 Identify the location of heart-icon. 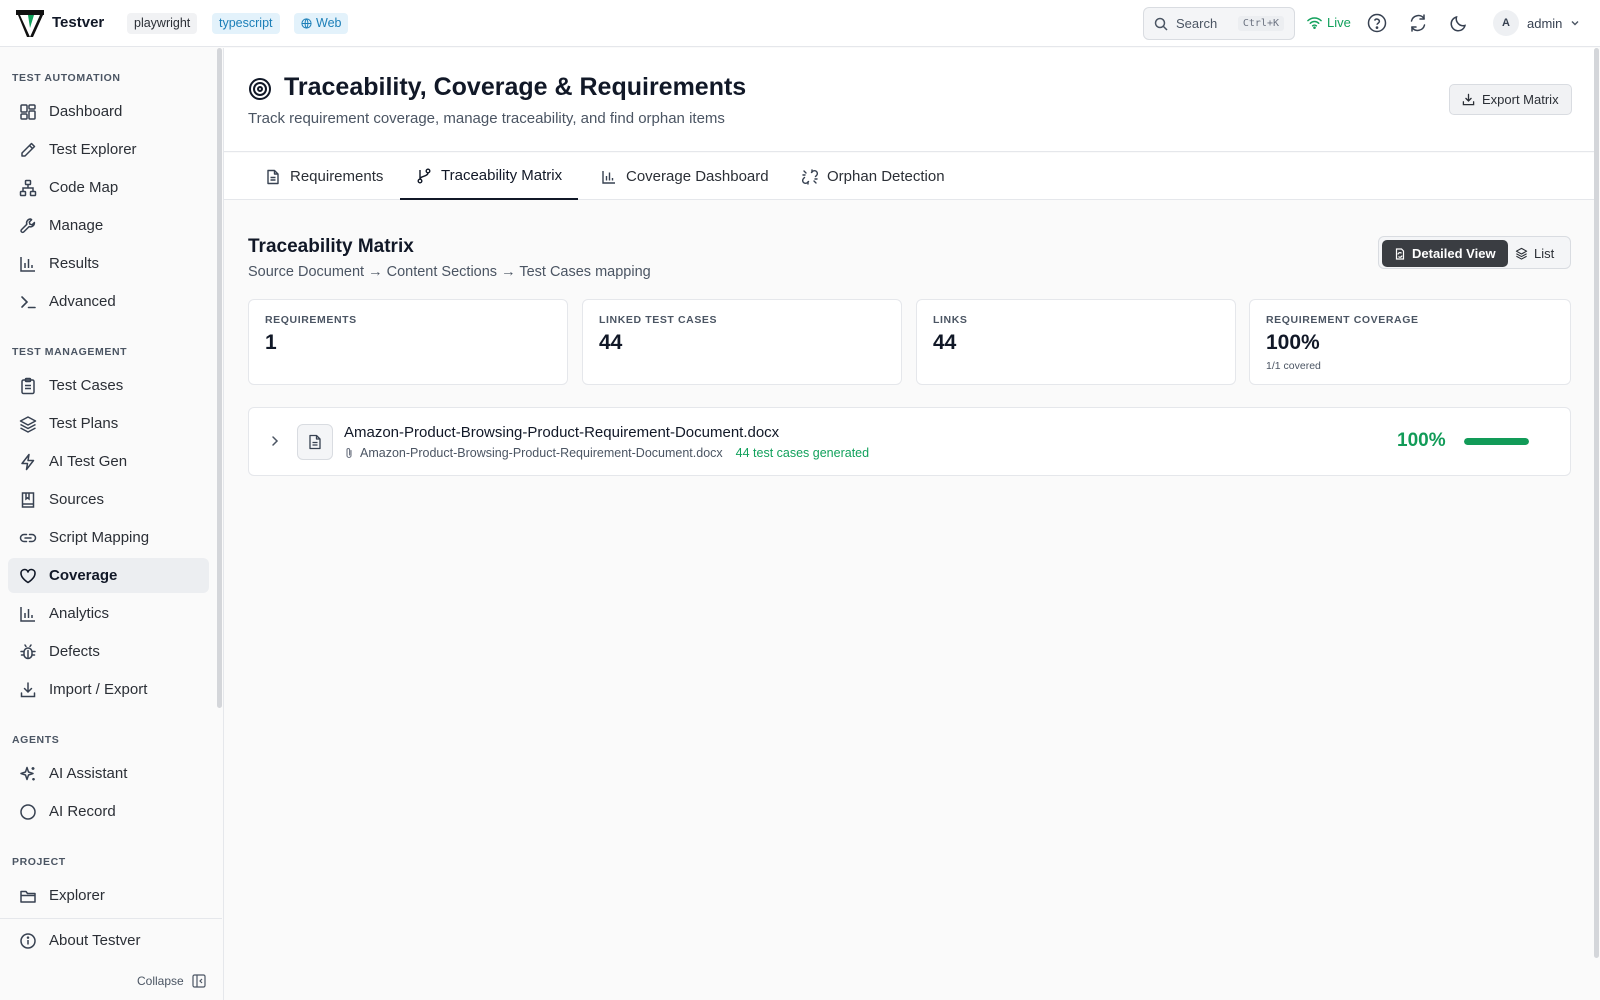
(28, 575).